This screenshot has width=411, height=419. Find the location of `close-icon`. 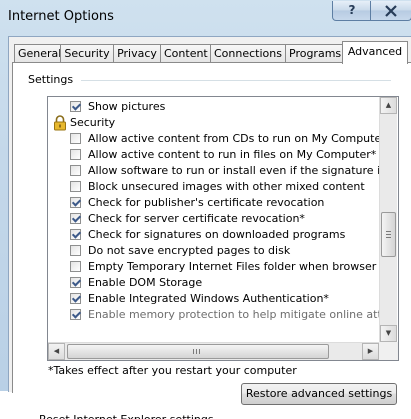

close-icon is located at coordinates (391, 11).